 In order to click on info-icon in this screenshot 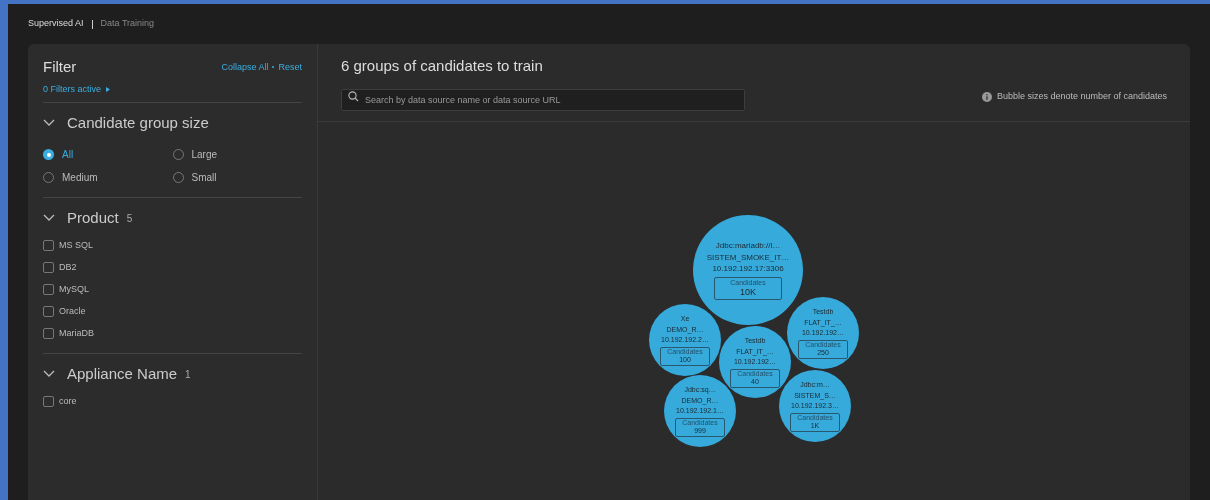, I will do `click(986, 96)`.